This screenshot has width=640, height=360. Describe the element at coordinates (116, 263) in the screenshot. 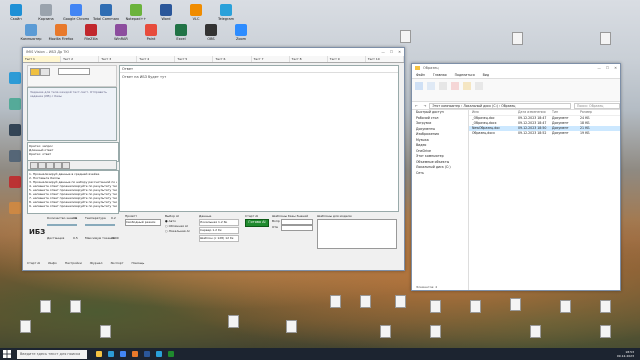

I see `action-button: Экспорт` at that location.